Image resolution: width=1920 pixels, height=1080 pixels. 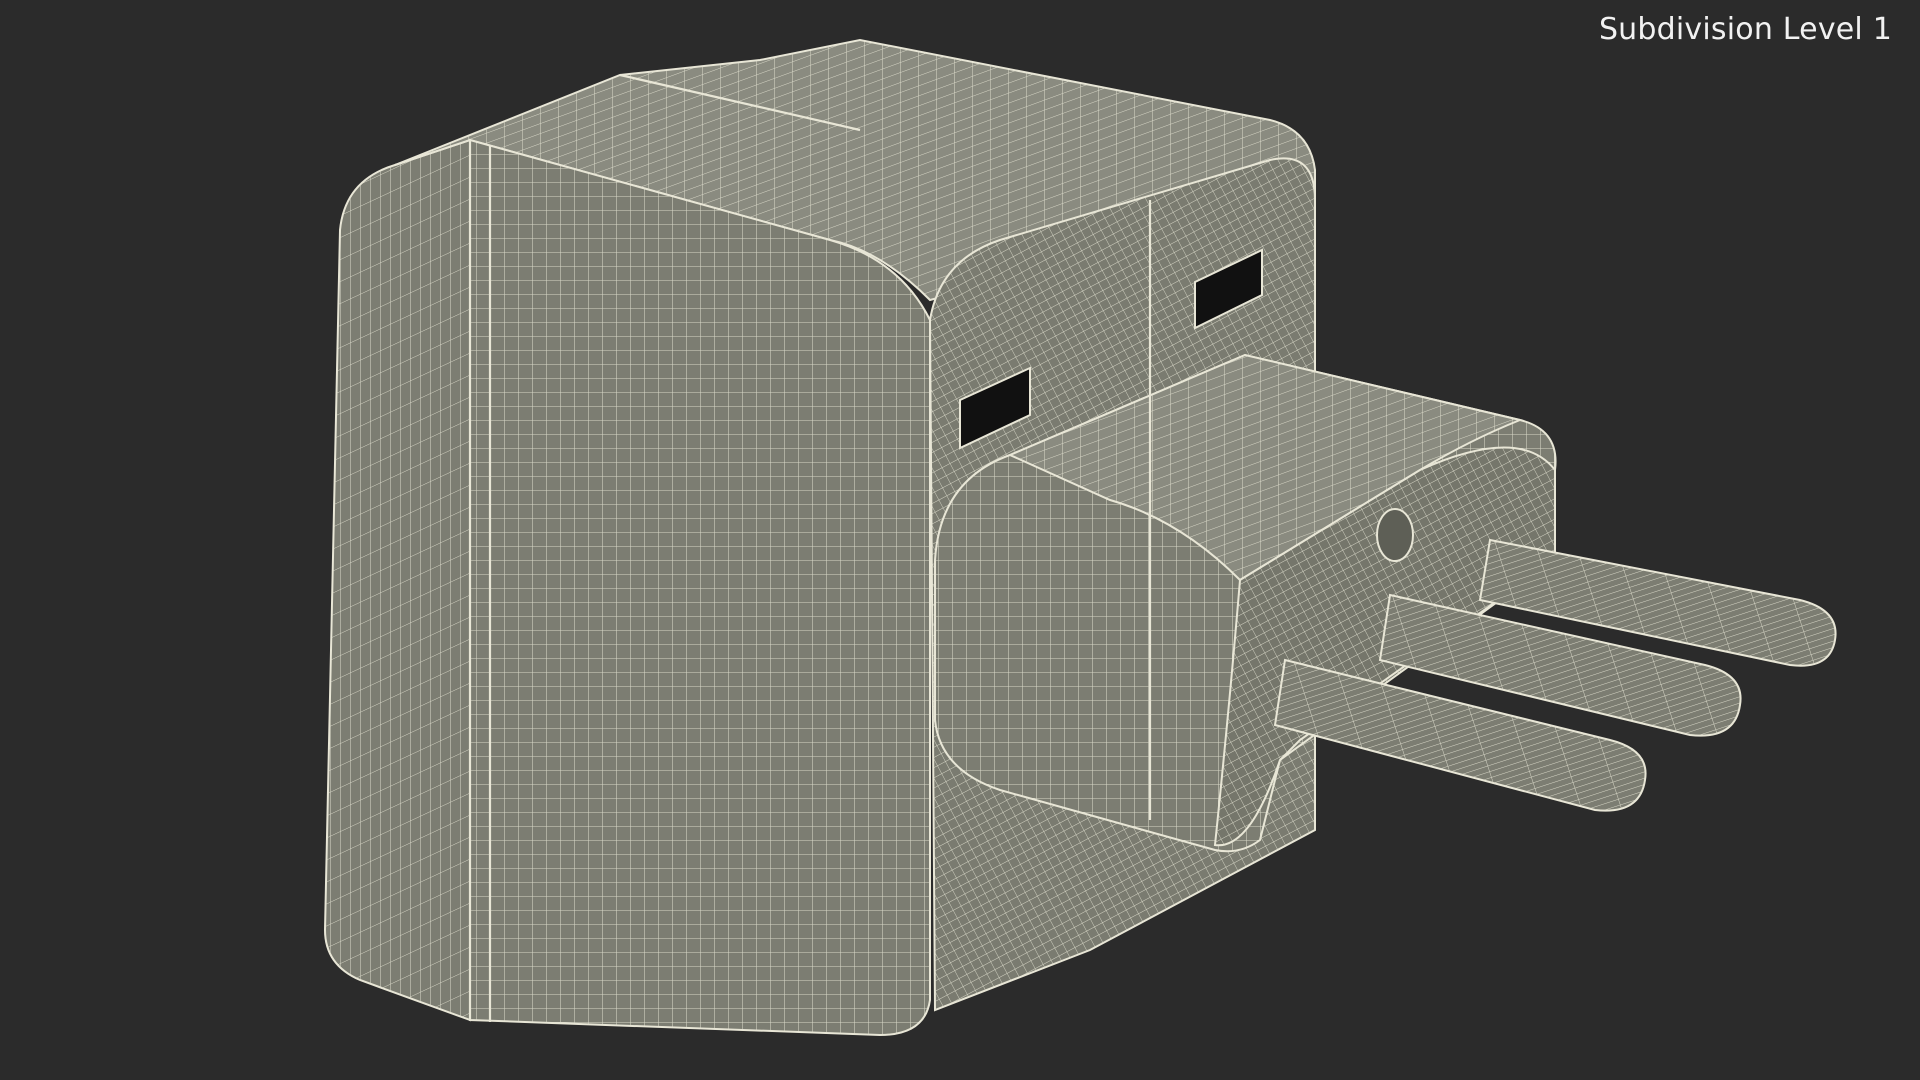 I want to click on subdivision-level-label: Subdivision Level 1, so click(x=1745, y=29).